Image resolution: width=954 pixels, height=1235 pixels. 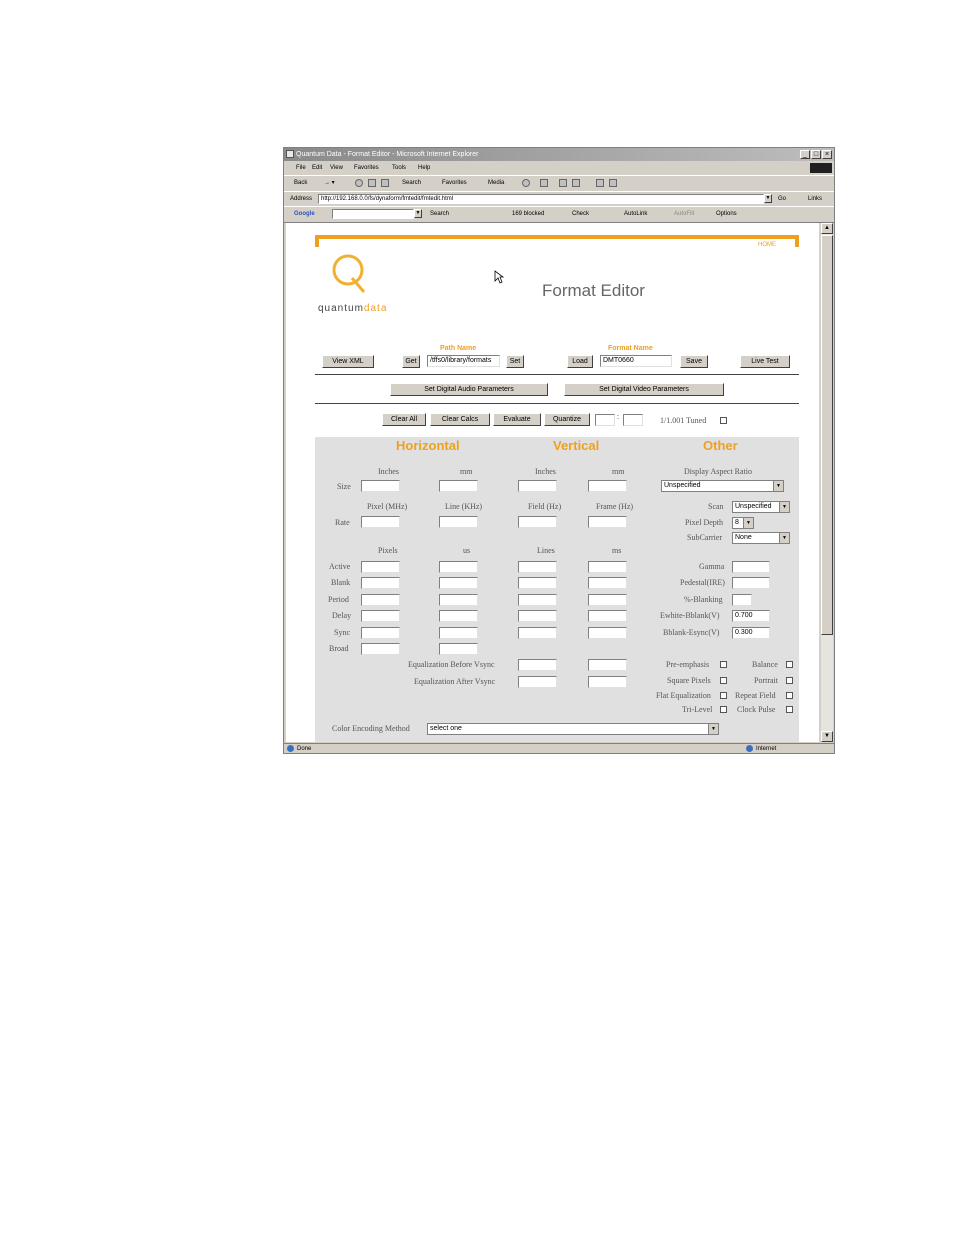 I want to click on go-button: Go, so click(x=782, y=199).